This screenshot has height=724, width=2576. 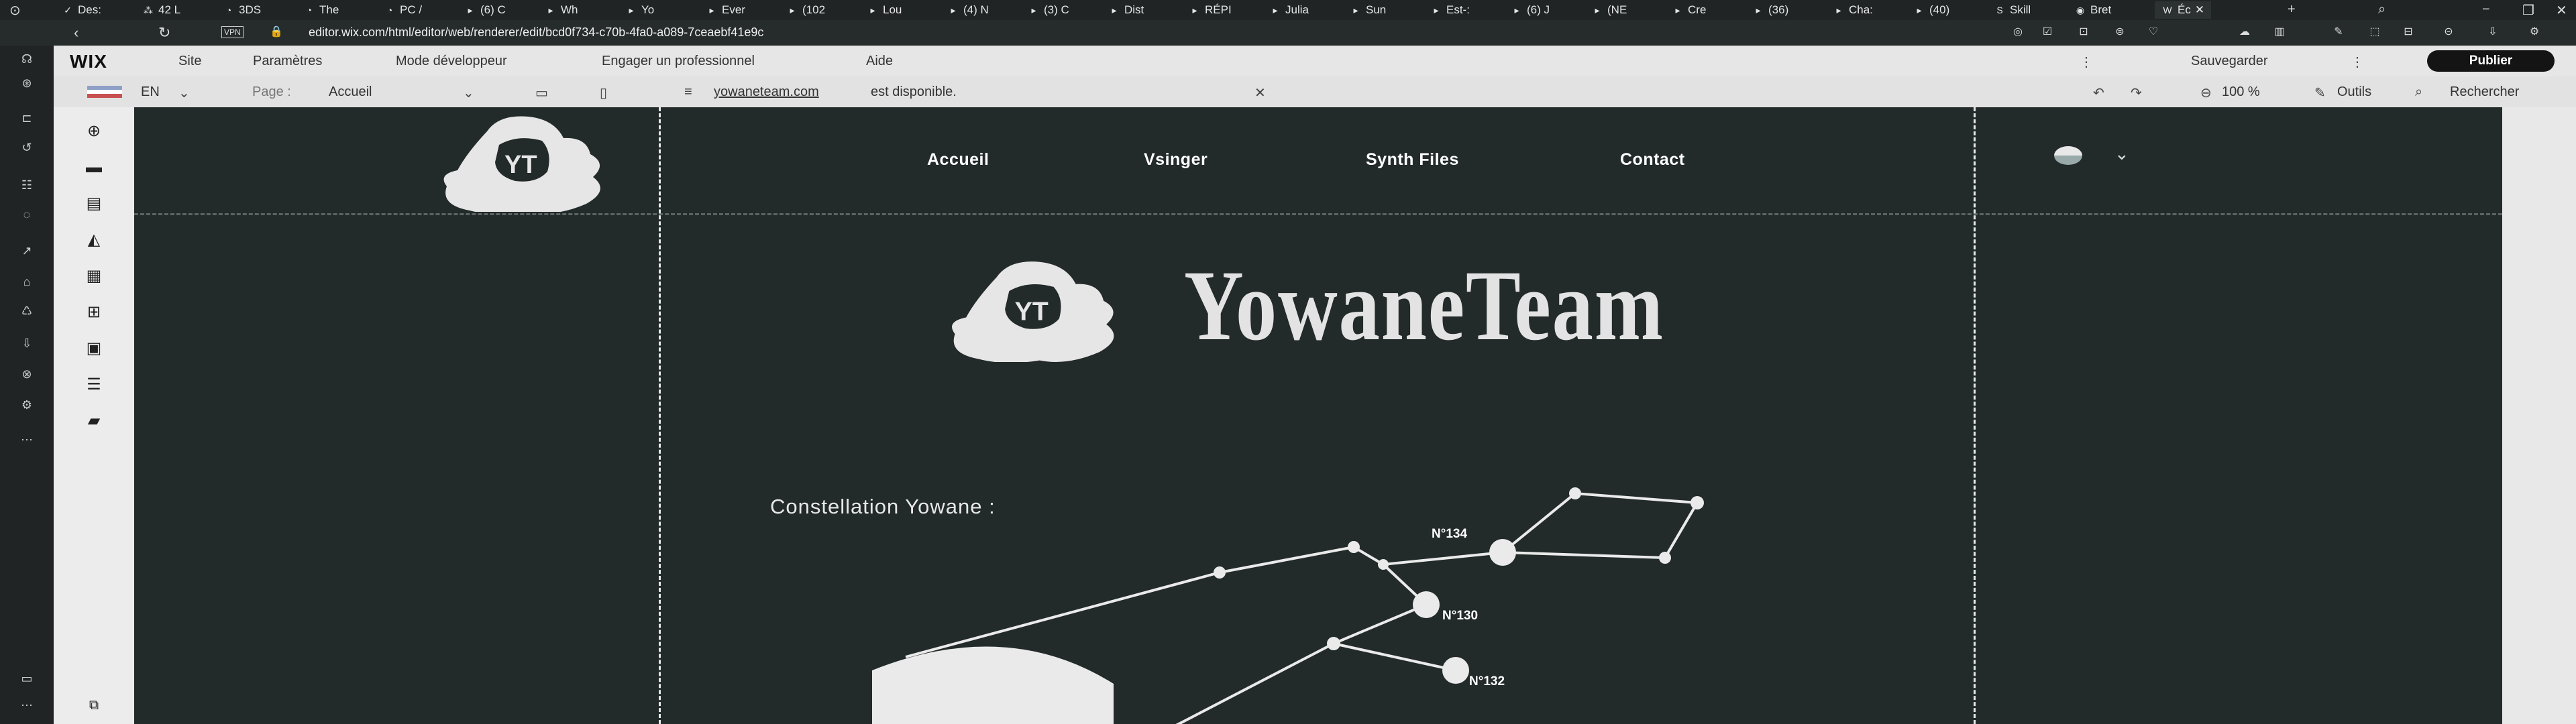 What do you see at coordinates (1210, 10) in the screenshot?
I see `browser-tab: ▸ RÉPI` at bounding box center [1210, 10].